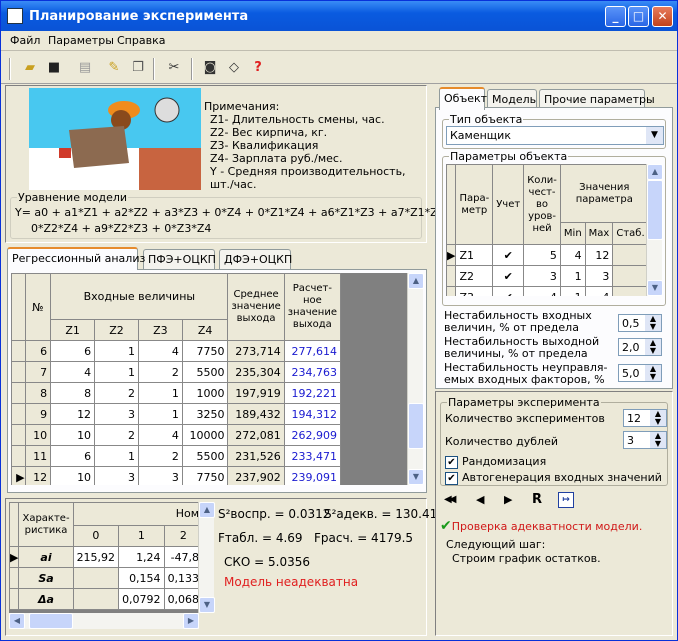 The width and height of the screenshot is (678, 641). Describe the element at coordinates (508, 499) in the screenshot. I see `next-step-button: ▶` at that location.